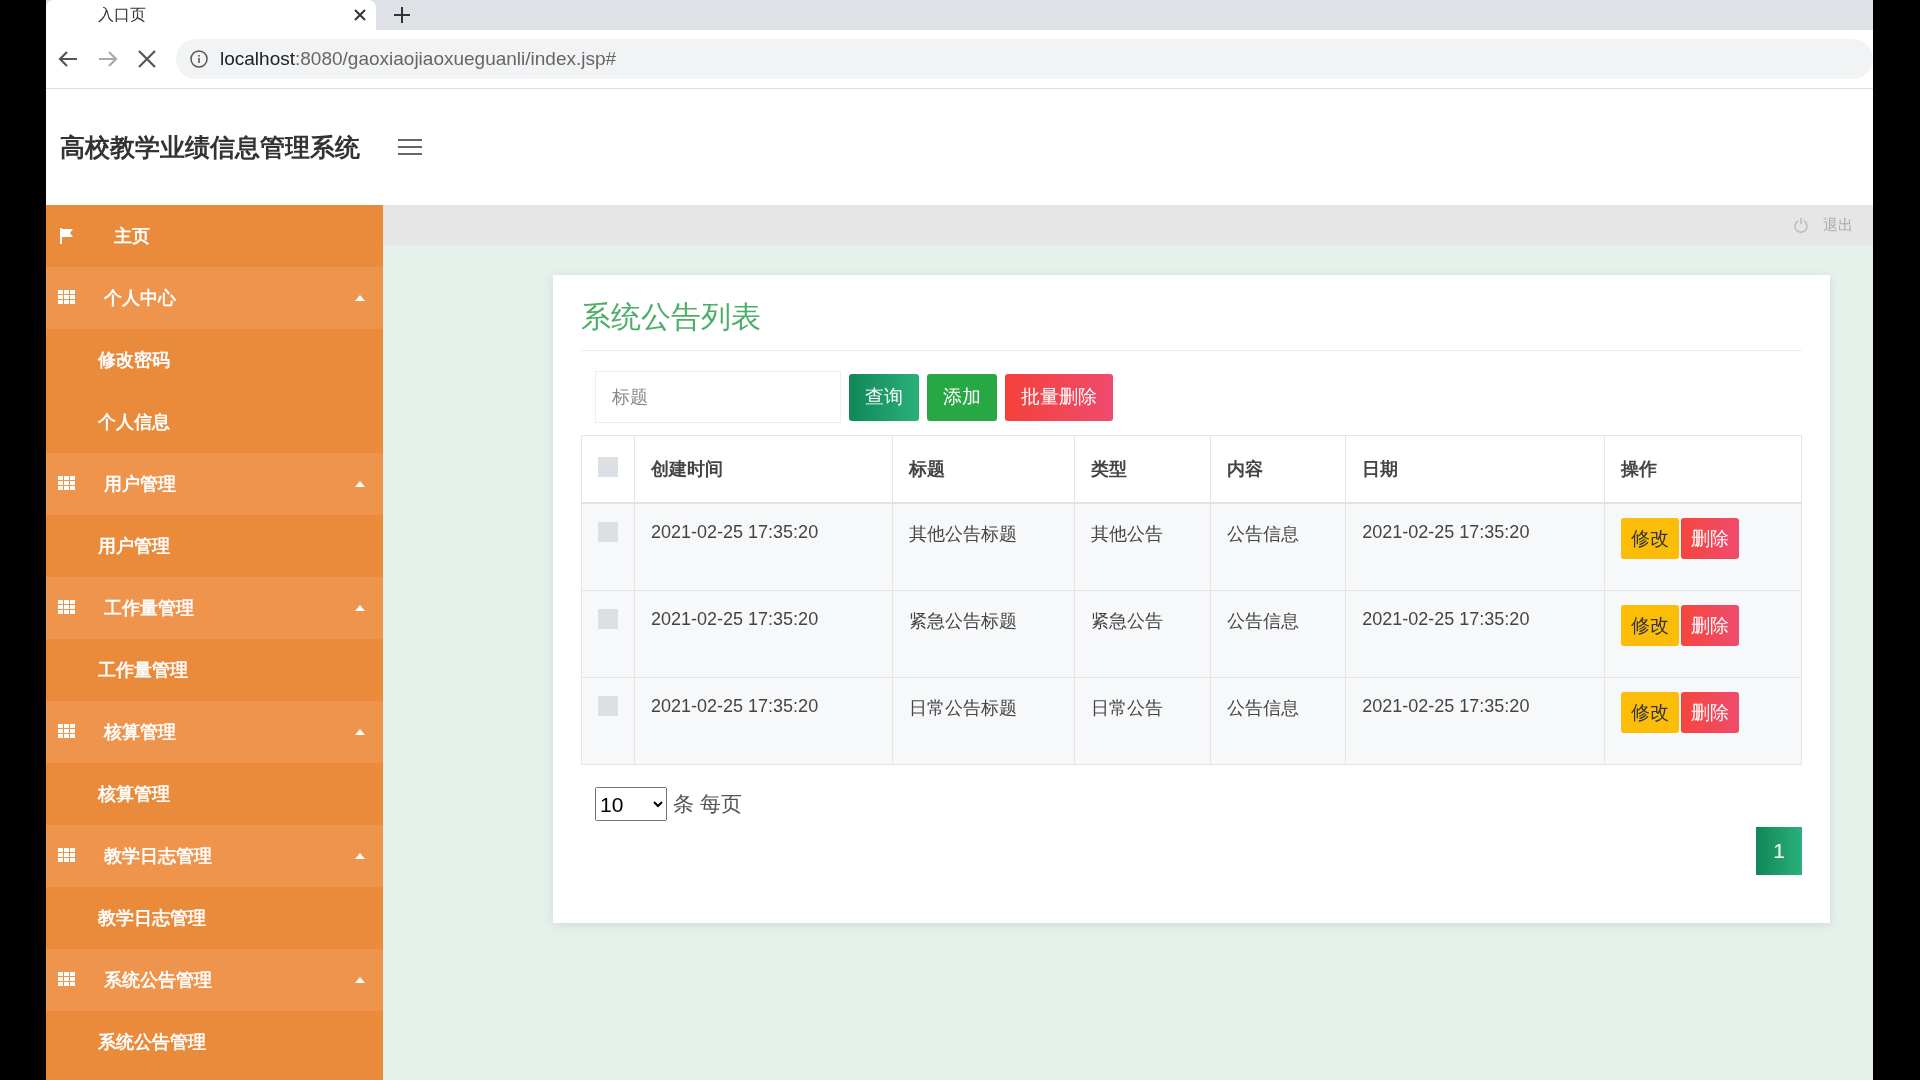  Describe the element at coordinates (1024, 59) in the screenshot. I see `address-bar: localhost:8080/gaoxiaojiaoxueguanli/index.jsp#` at that location.